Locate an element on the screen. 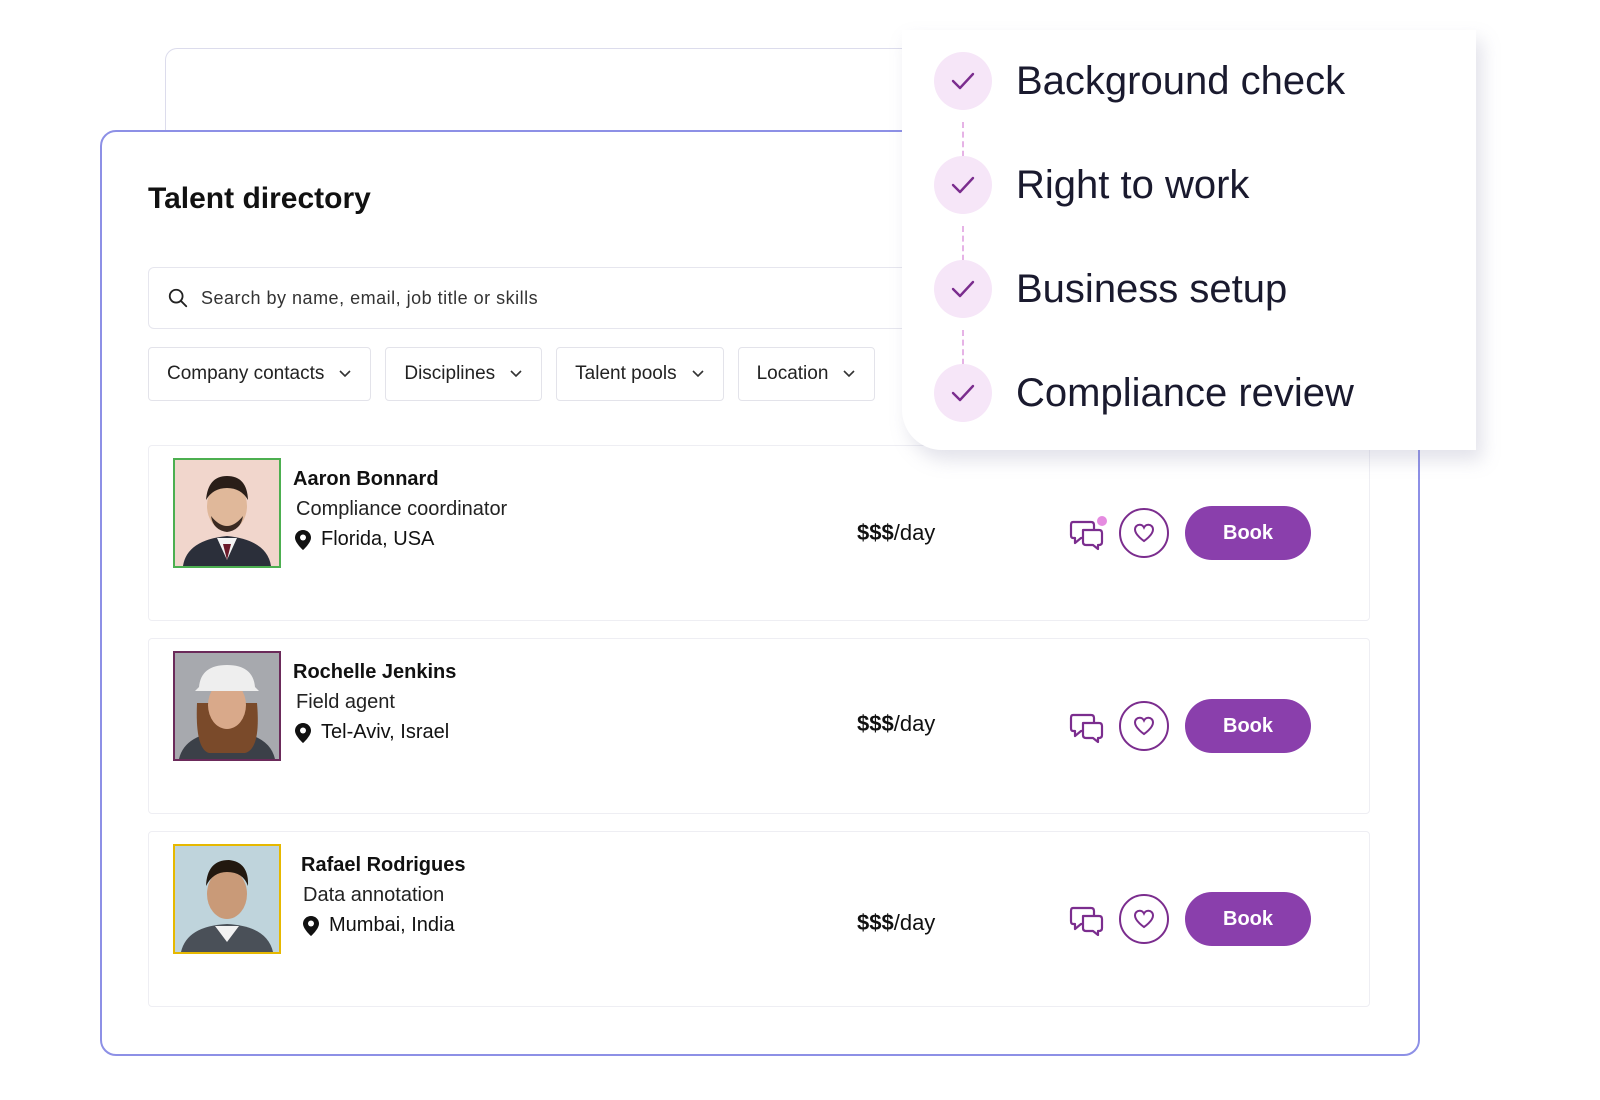 The image size is (1600, 1100). location-text: Florida, USA is located at coordinates (378, 539).